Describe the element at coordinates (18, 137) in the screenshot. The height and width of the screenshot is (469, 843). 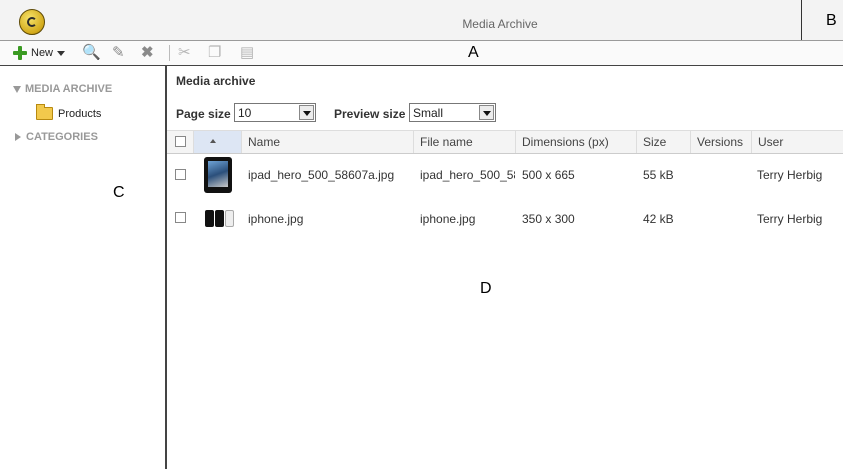
I see `collapse-icon` at that location.